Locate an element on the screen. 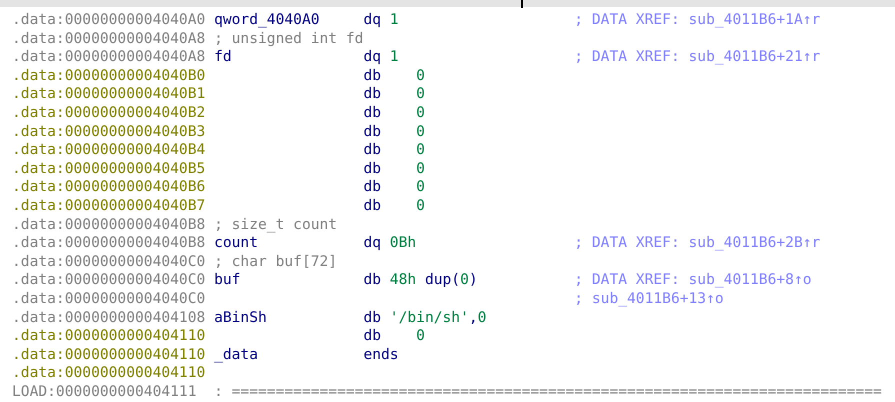 Image resolution: width=895 pixels, height=402 pixels. operand: 0Bh is located at coordinates (403, 243).